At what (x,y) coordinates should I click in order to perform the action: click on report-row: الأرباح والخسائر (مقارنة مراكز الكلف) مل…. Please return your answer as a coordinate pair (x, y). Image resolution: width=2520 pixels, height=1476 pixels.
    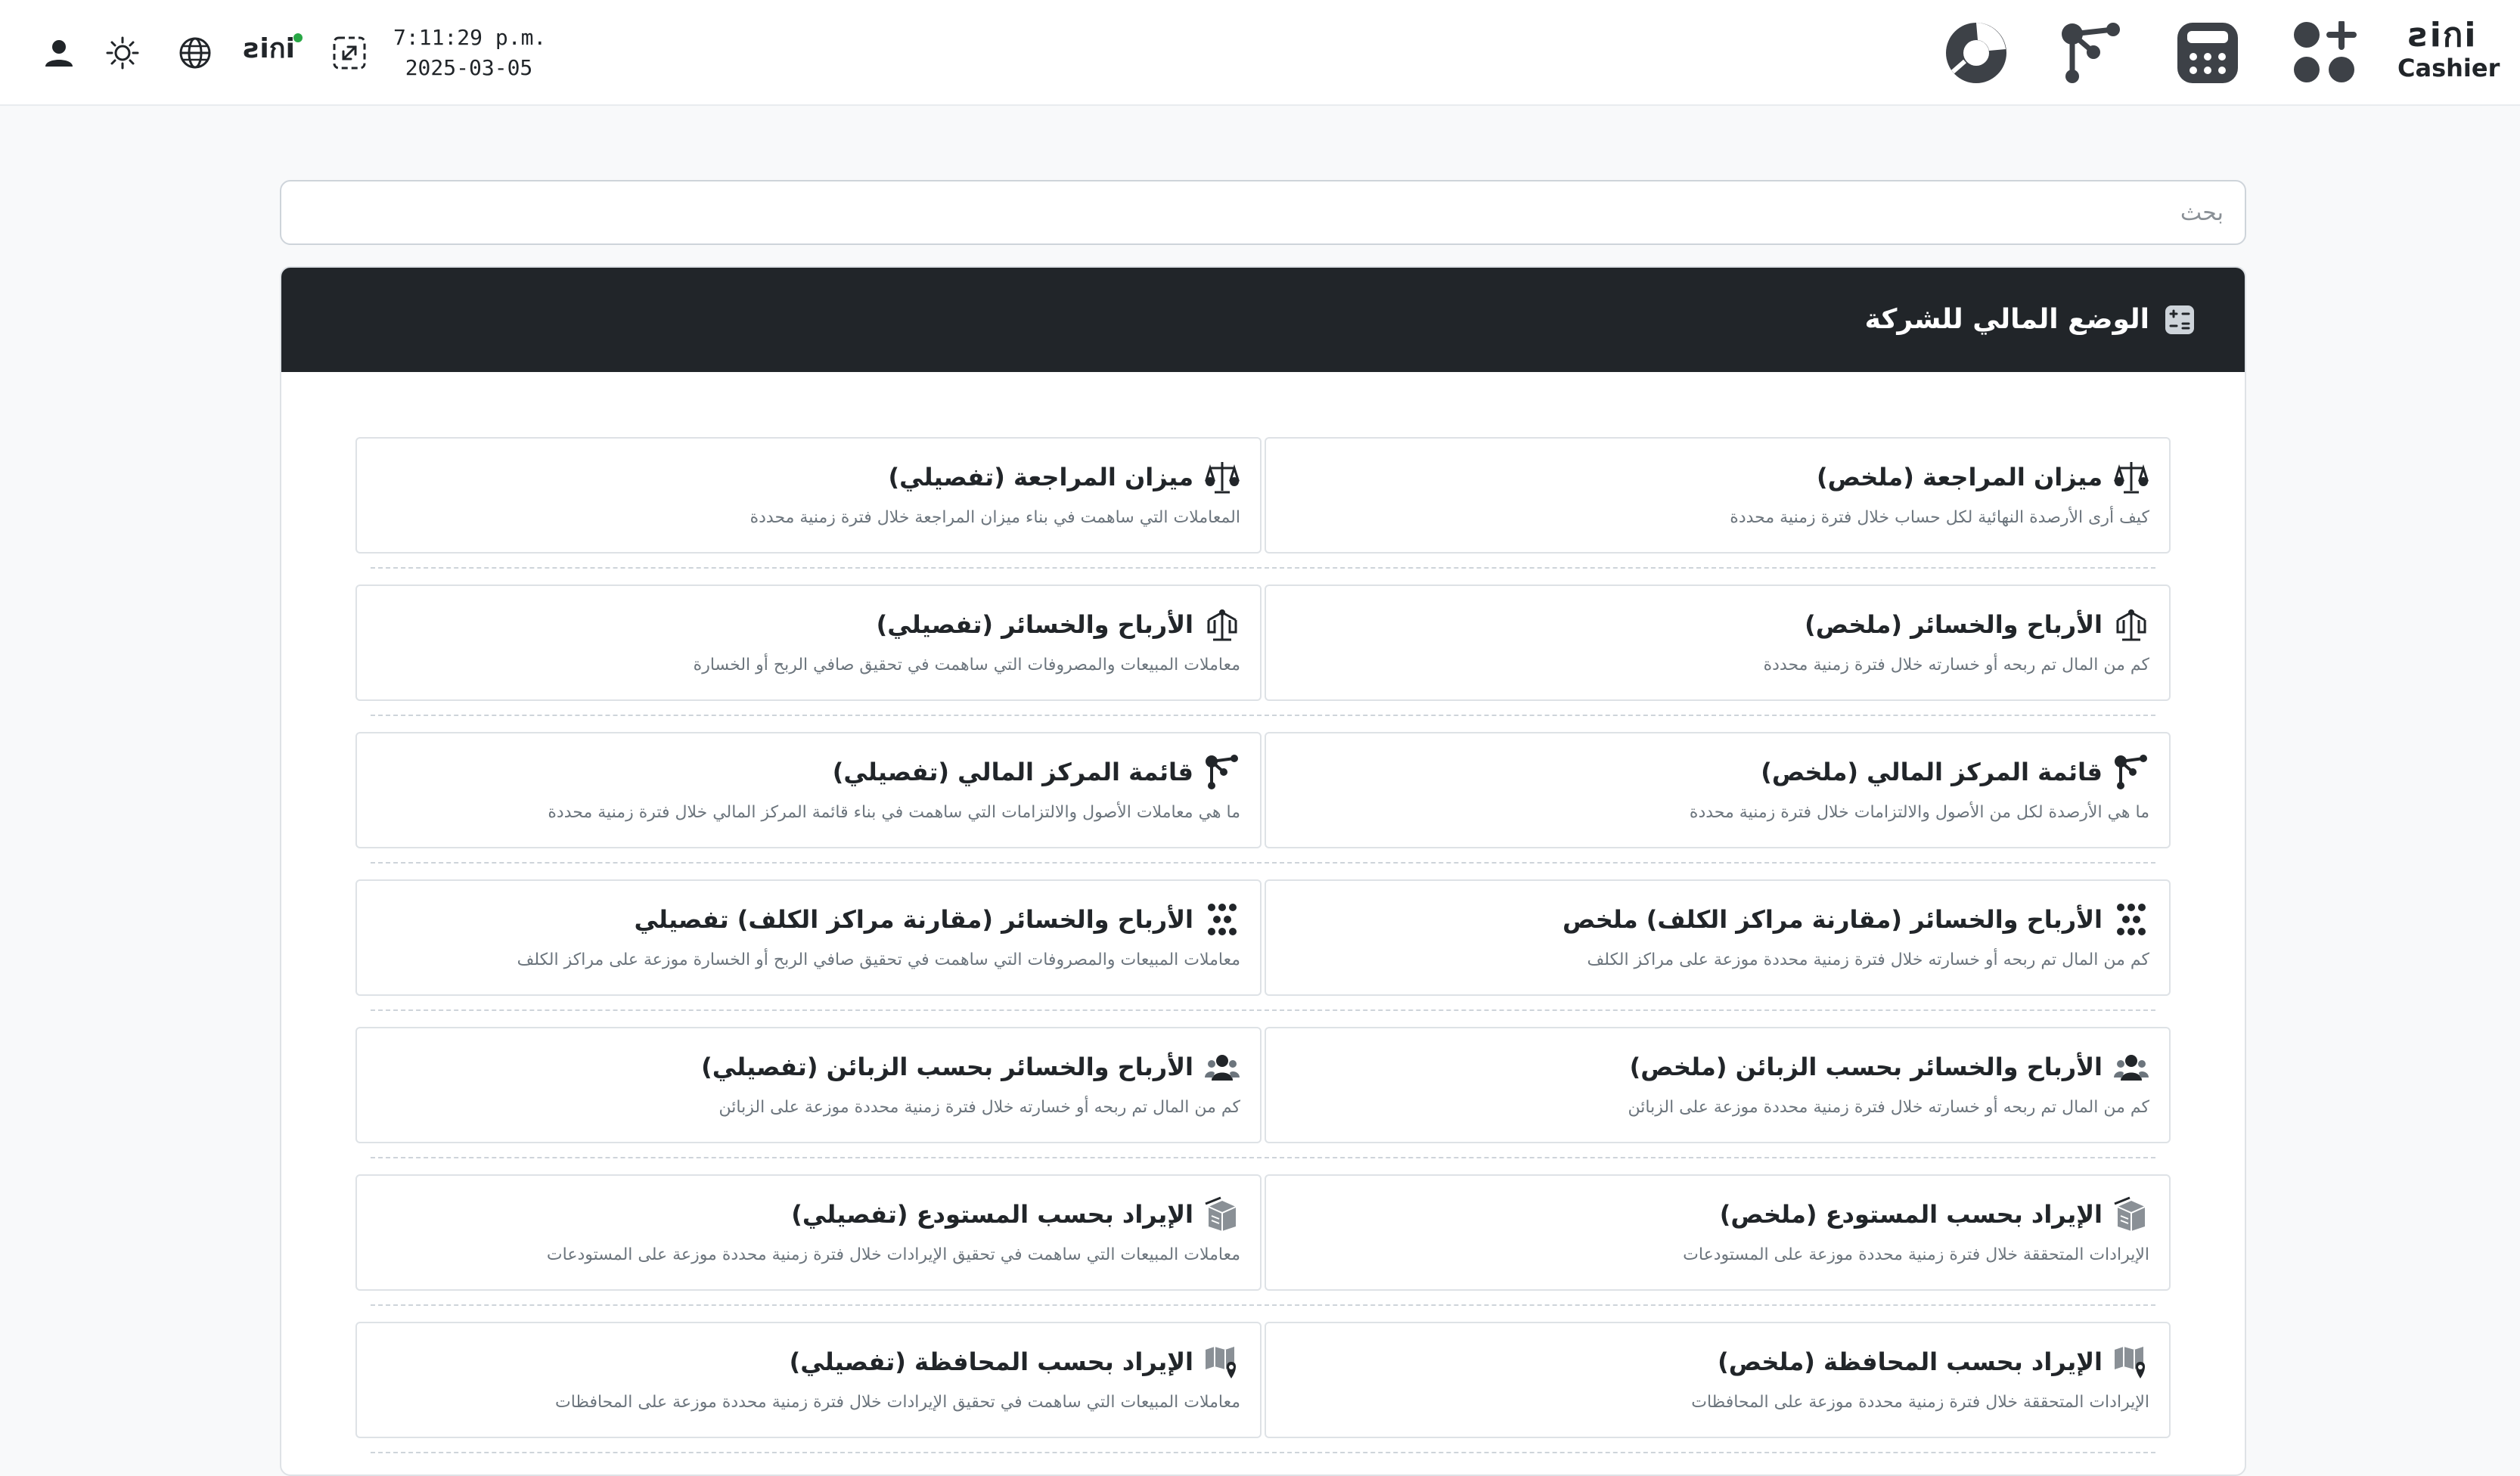
    Looking at the image, I should click on (1263, 953).